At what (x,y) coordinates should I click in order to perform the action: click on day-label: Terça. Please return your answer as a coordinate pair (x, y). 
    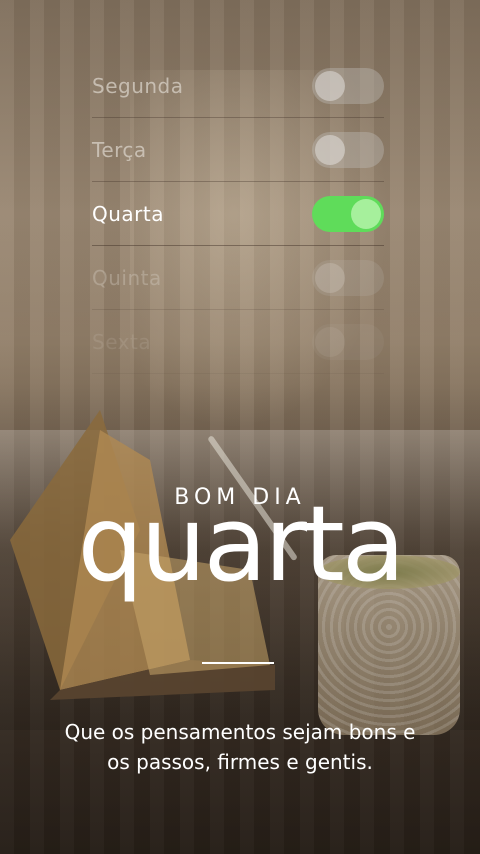
    Looking at the image, I should click on (119, 149).